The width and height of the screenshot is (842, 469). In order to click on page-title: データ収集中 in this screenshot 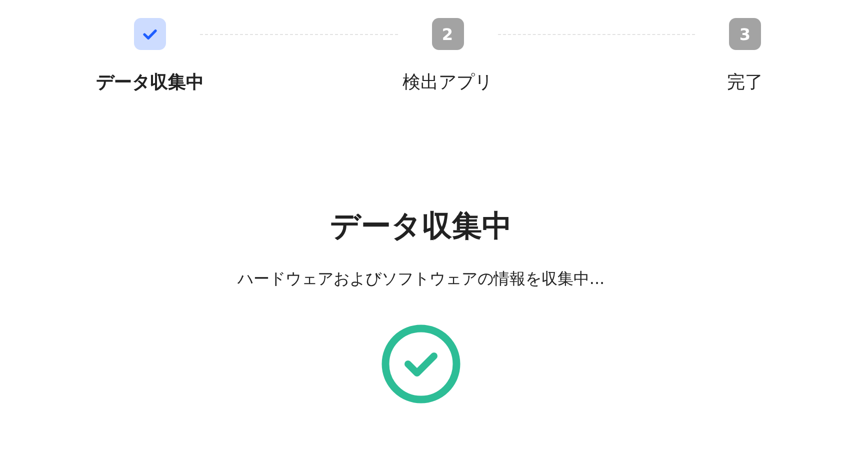, I will do `click(421, 227)`.